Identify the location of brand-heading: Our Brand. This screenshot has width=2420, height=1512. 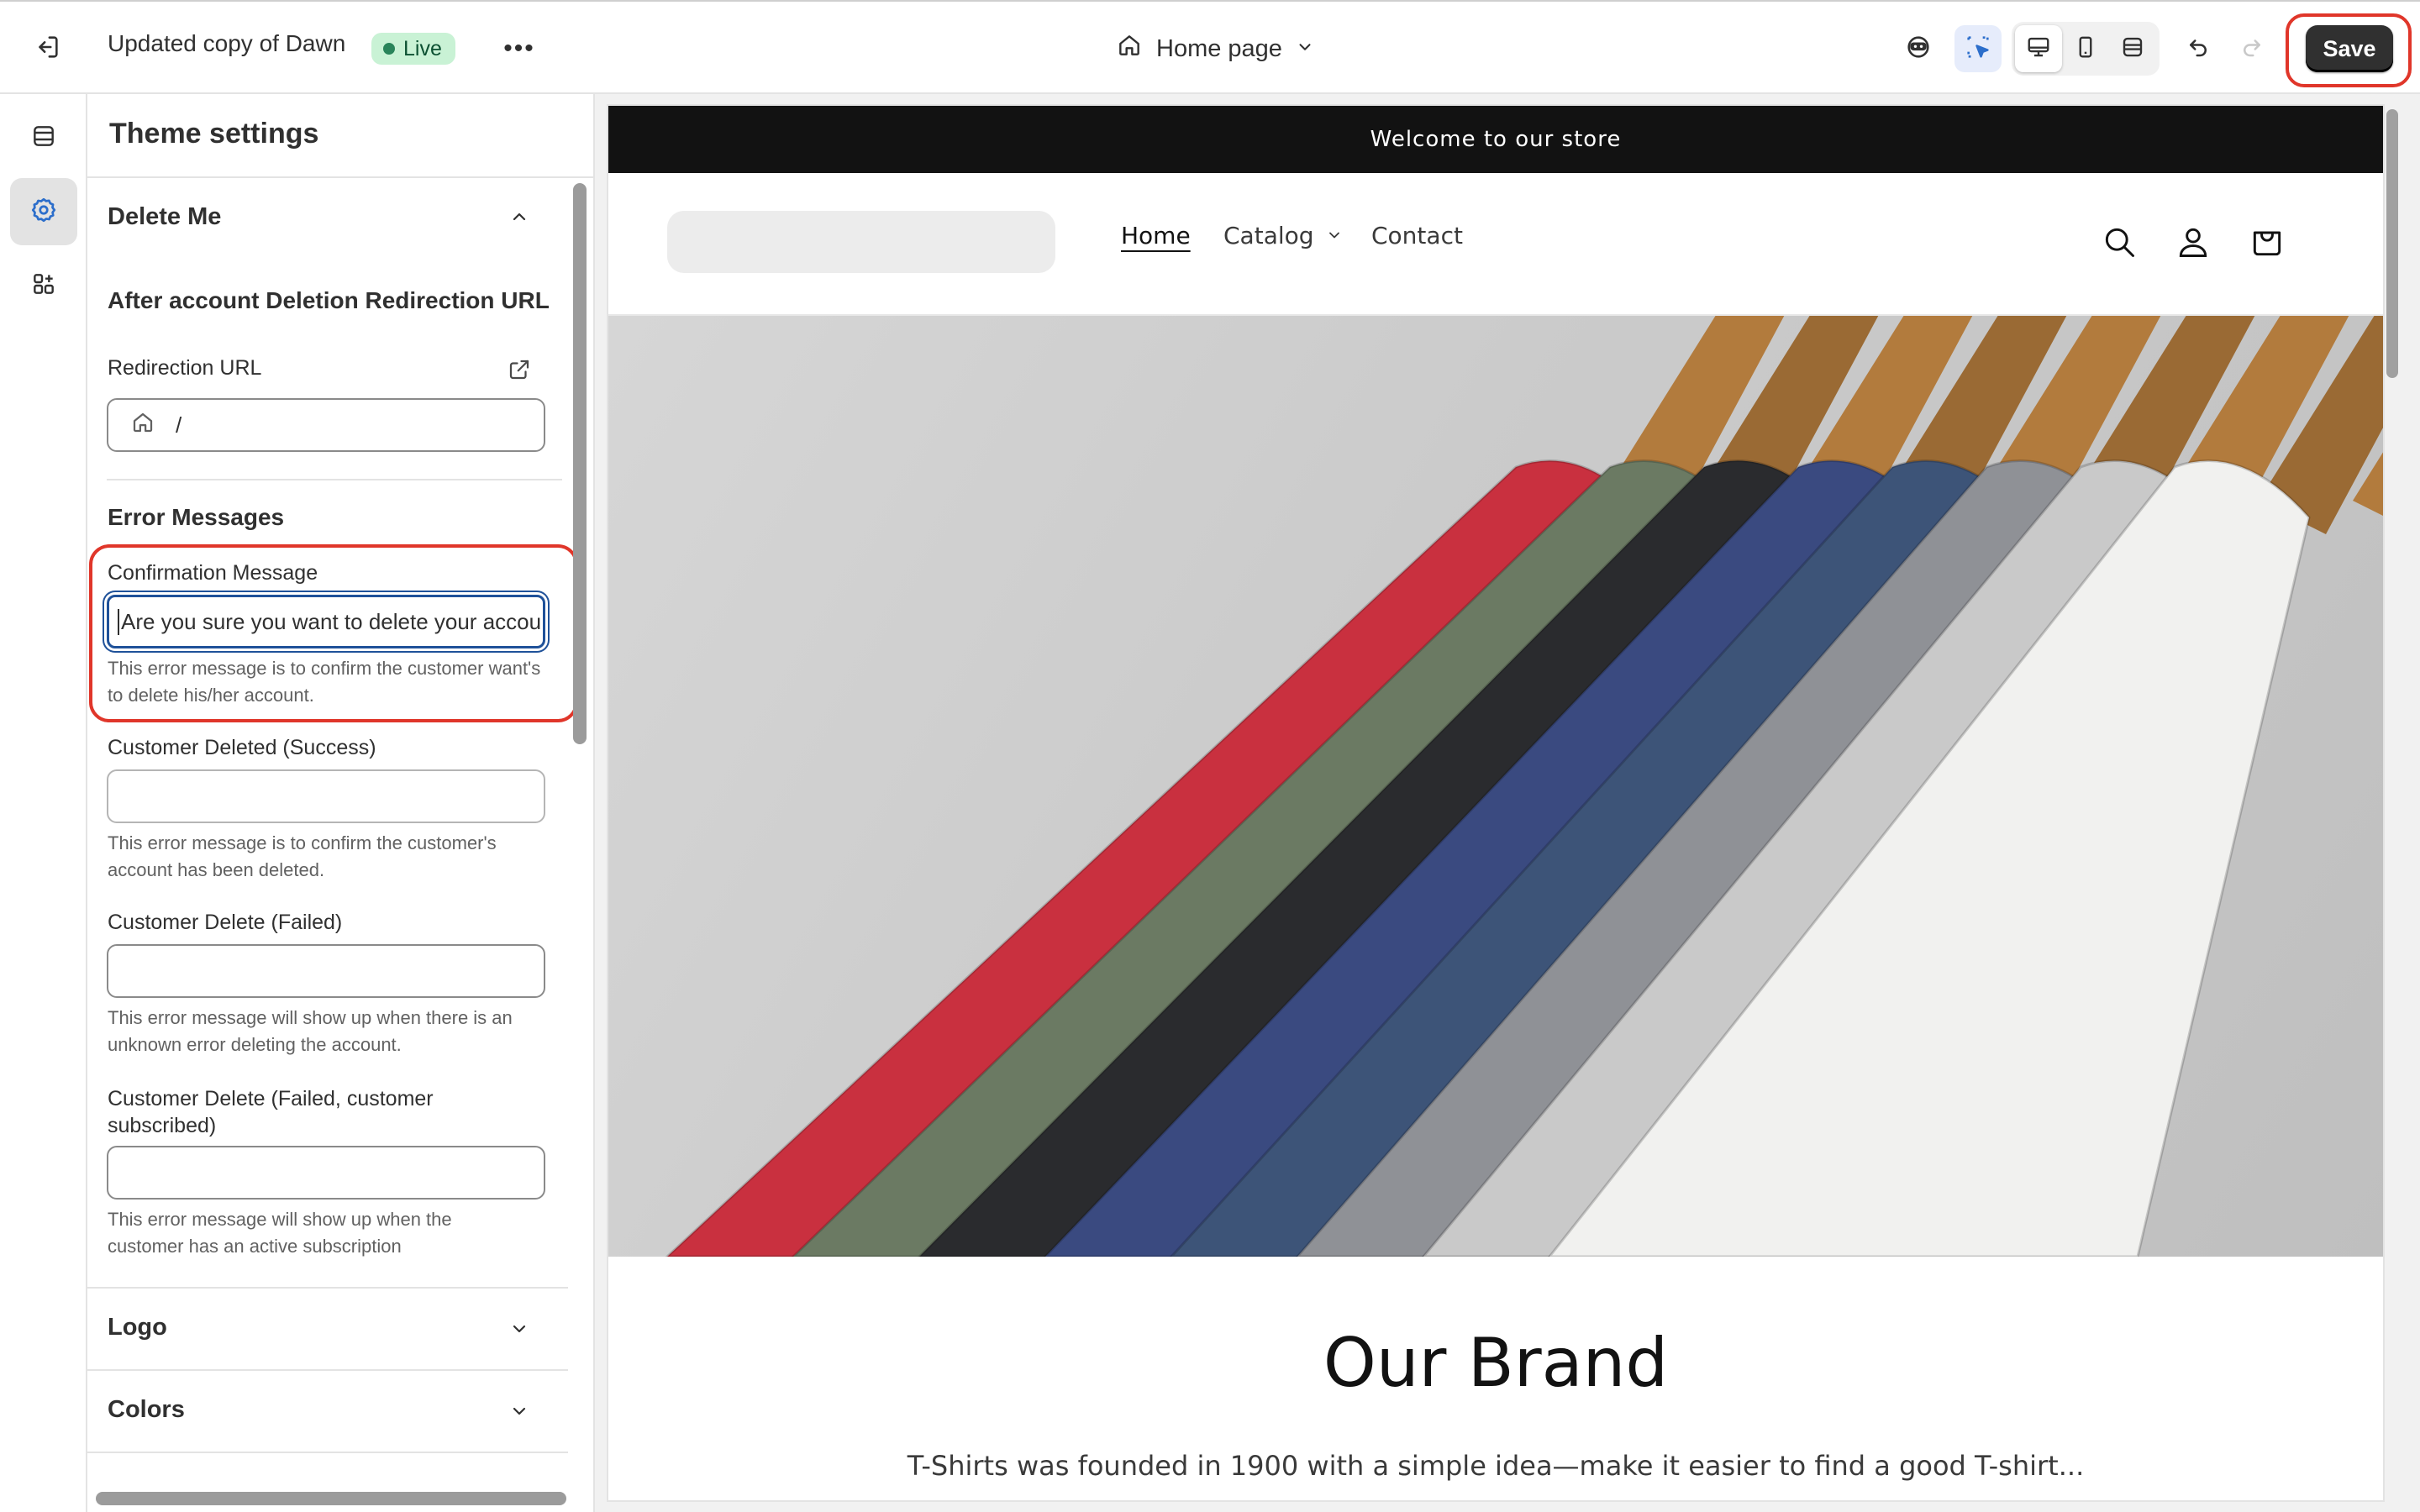
(1496, 1363).